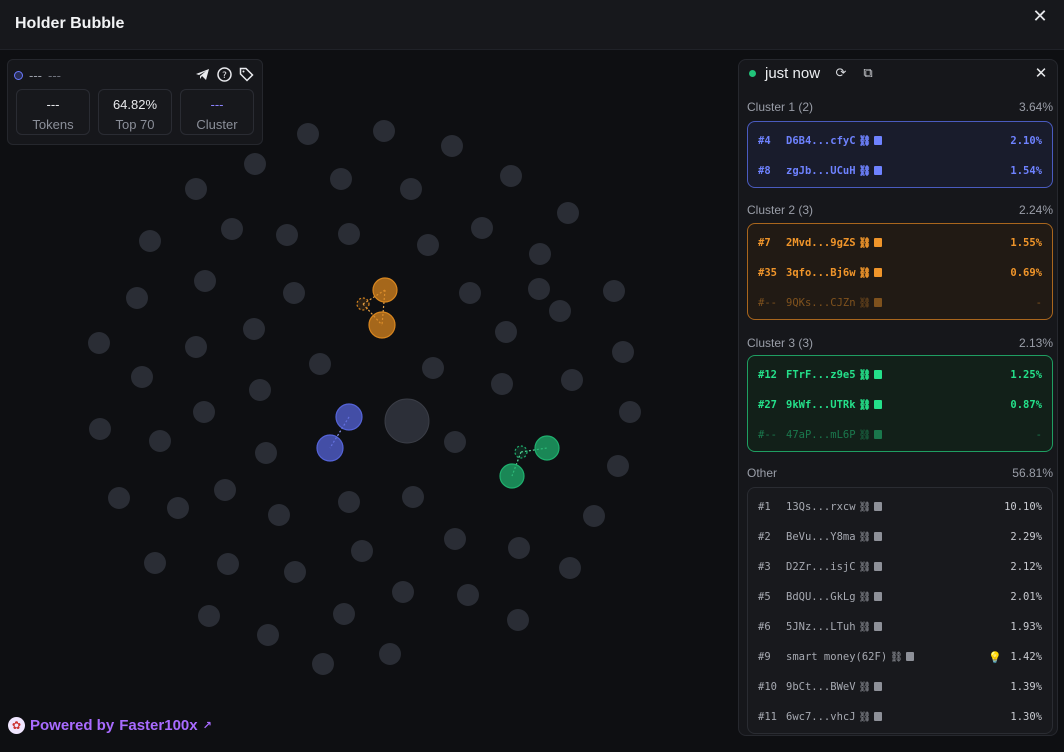 The width and height of the screenshot is (1064, 752). What do you see at coordinates (821, 537) in the screenshot?
I see `holder-address: BeVu...Y8ma` at bounding box center [821, 537].